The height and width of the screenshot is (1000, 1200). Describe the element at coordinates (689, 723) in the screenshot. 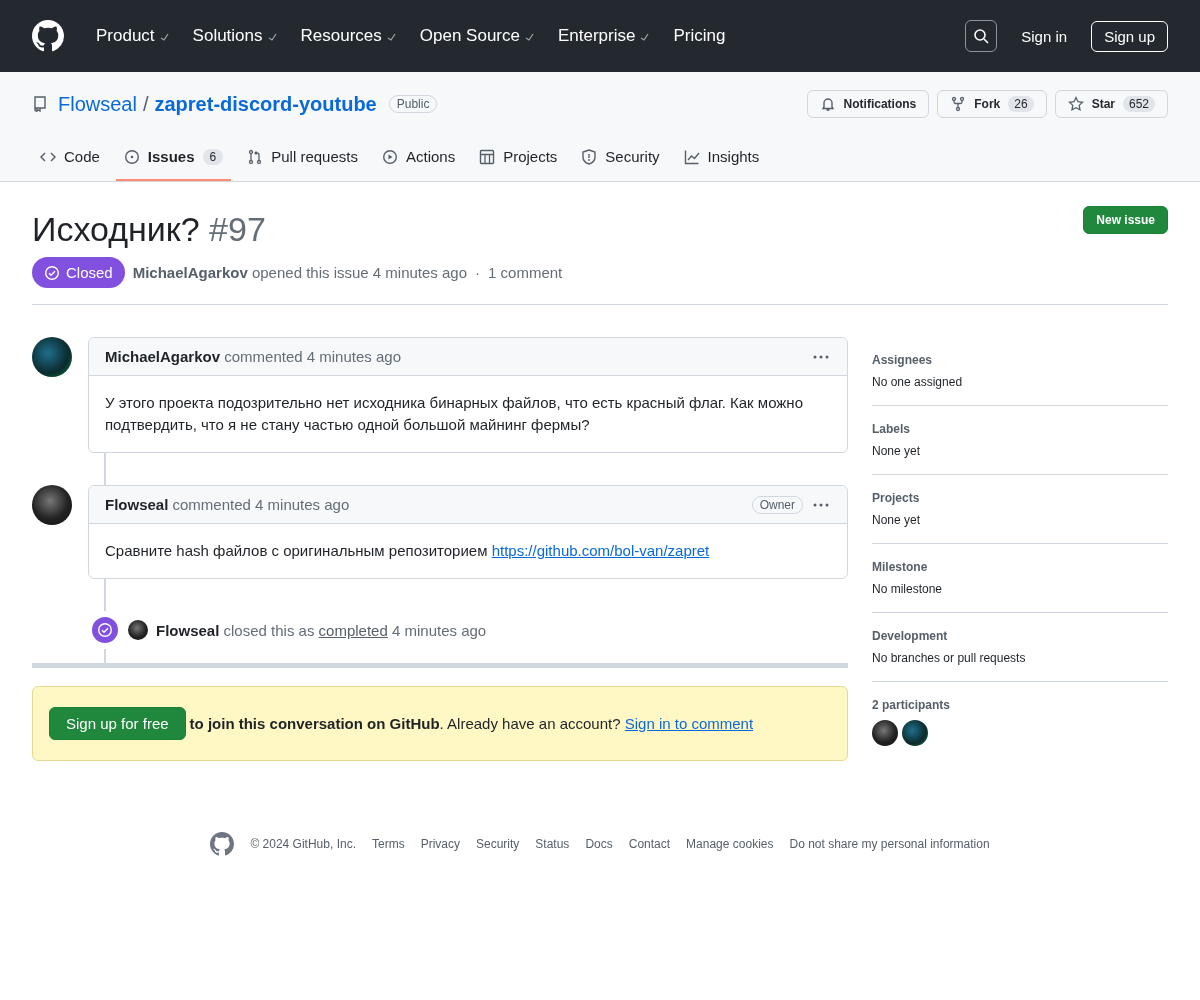

I see `sign-in-link: Sign in to comment` at that location.